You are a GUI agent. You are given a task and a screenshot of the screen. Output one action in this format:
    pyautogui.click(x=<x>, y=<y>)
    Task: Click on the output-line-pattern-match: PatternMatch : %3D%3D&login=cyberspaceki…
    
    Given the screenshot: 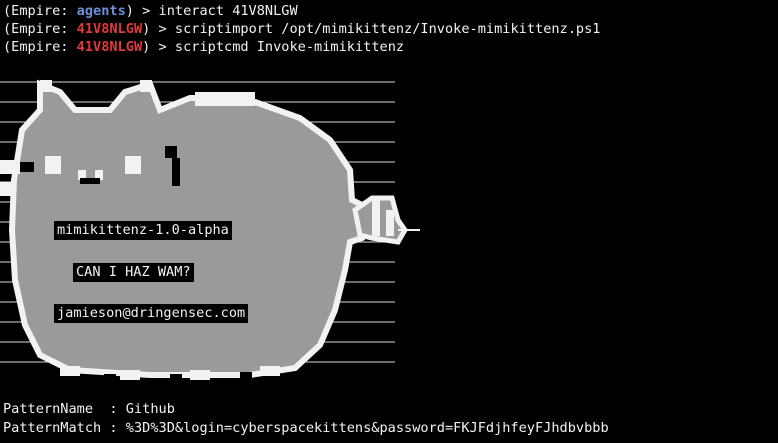 What is the action you would take?
    pyautogui.click(x=306, y=428)
    